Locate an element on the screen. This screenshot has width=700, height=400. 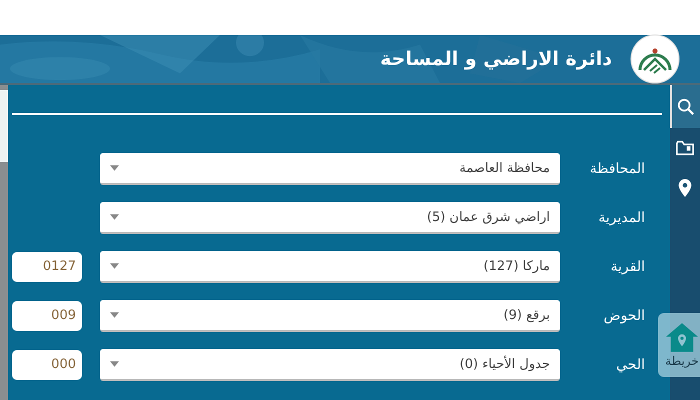
field-label: الحي is located at coordinates (630, 365).